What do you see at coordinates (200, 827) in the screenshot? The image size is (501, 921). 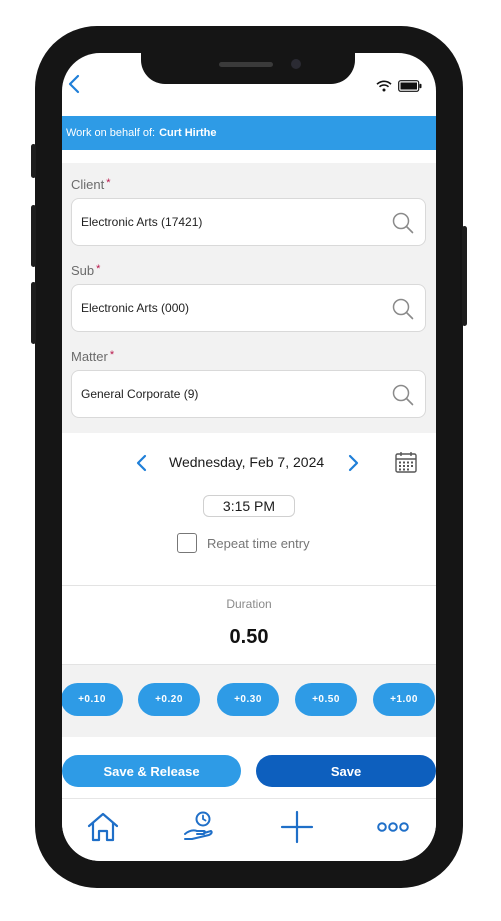 I see `timer-hand-icon` at bounding box center [200, 827].